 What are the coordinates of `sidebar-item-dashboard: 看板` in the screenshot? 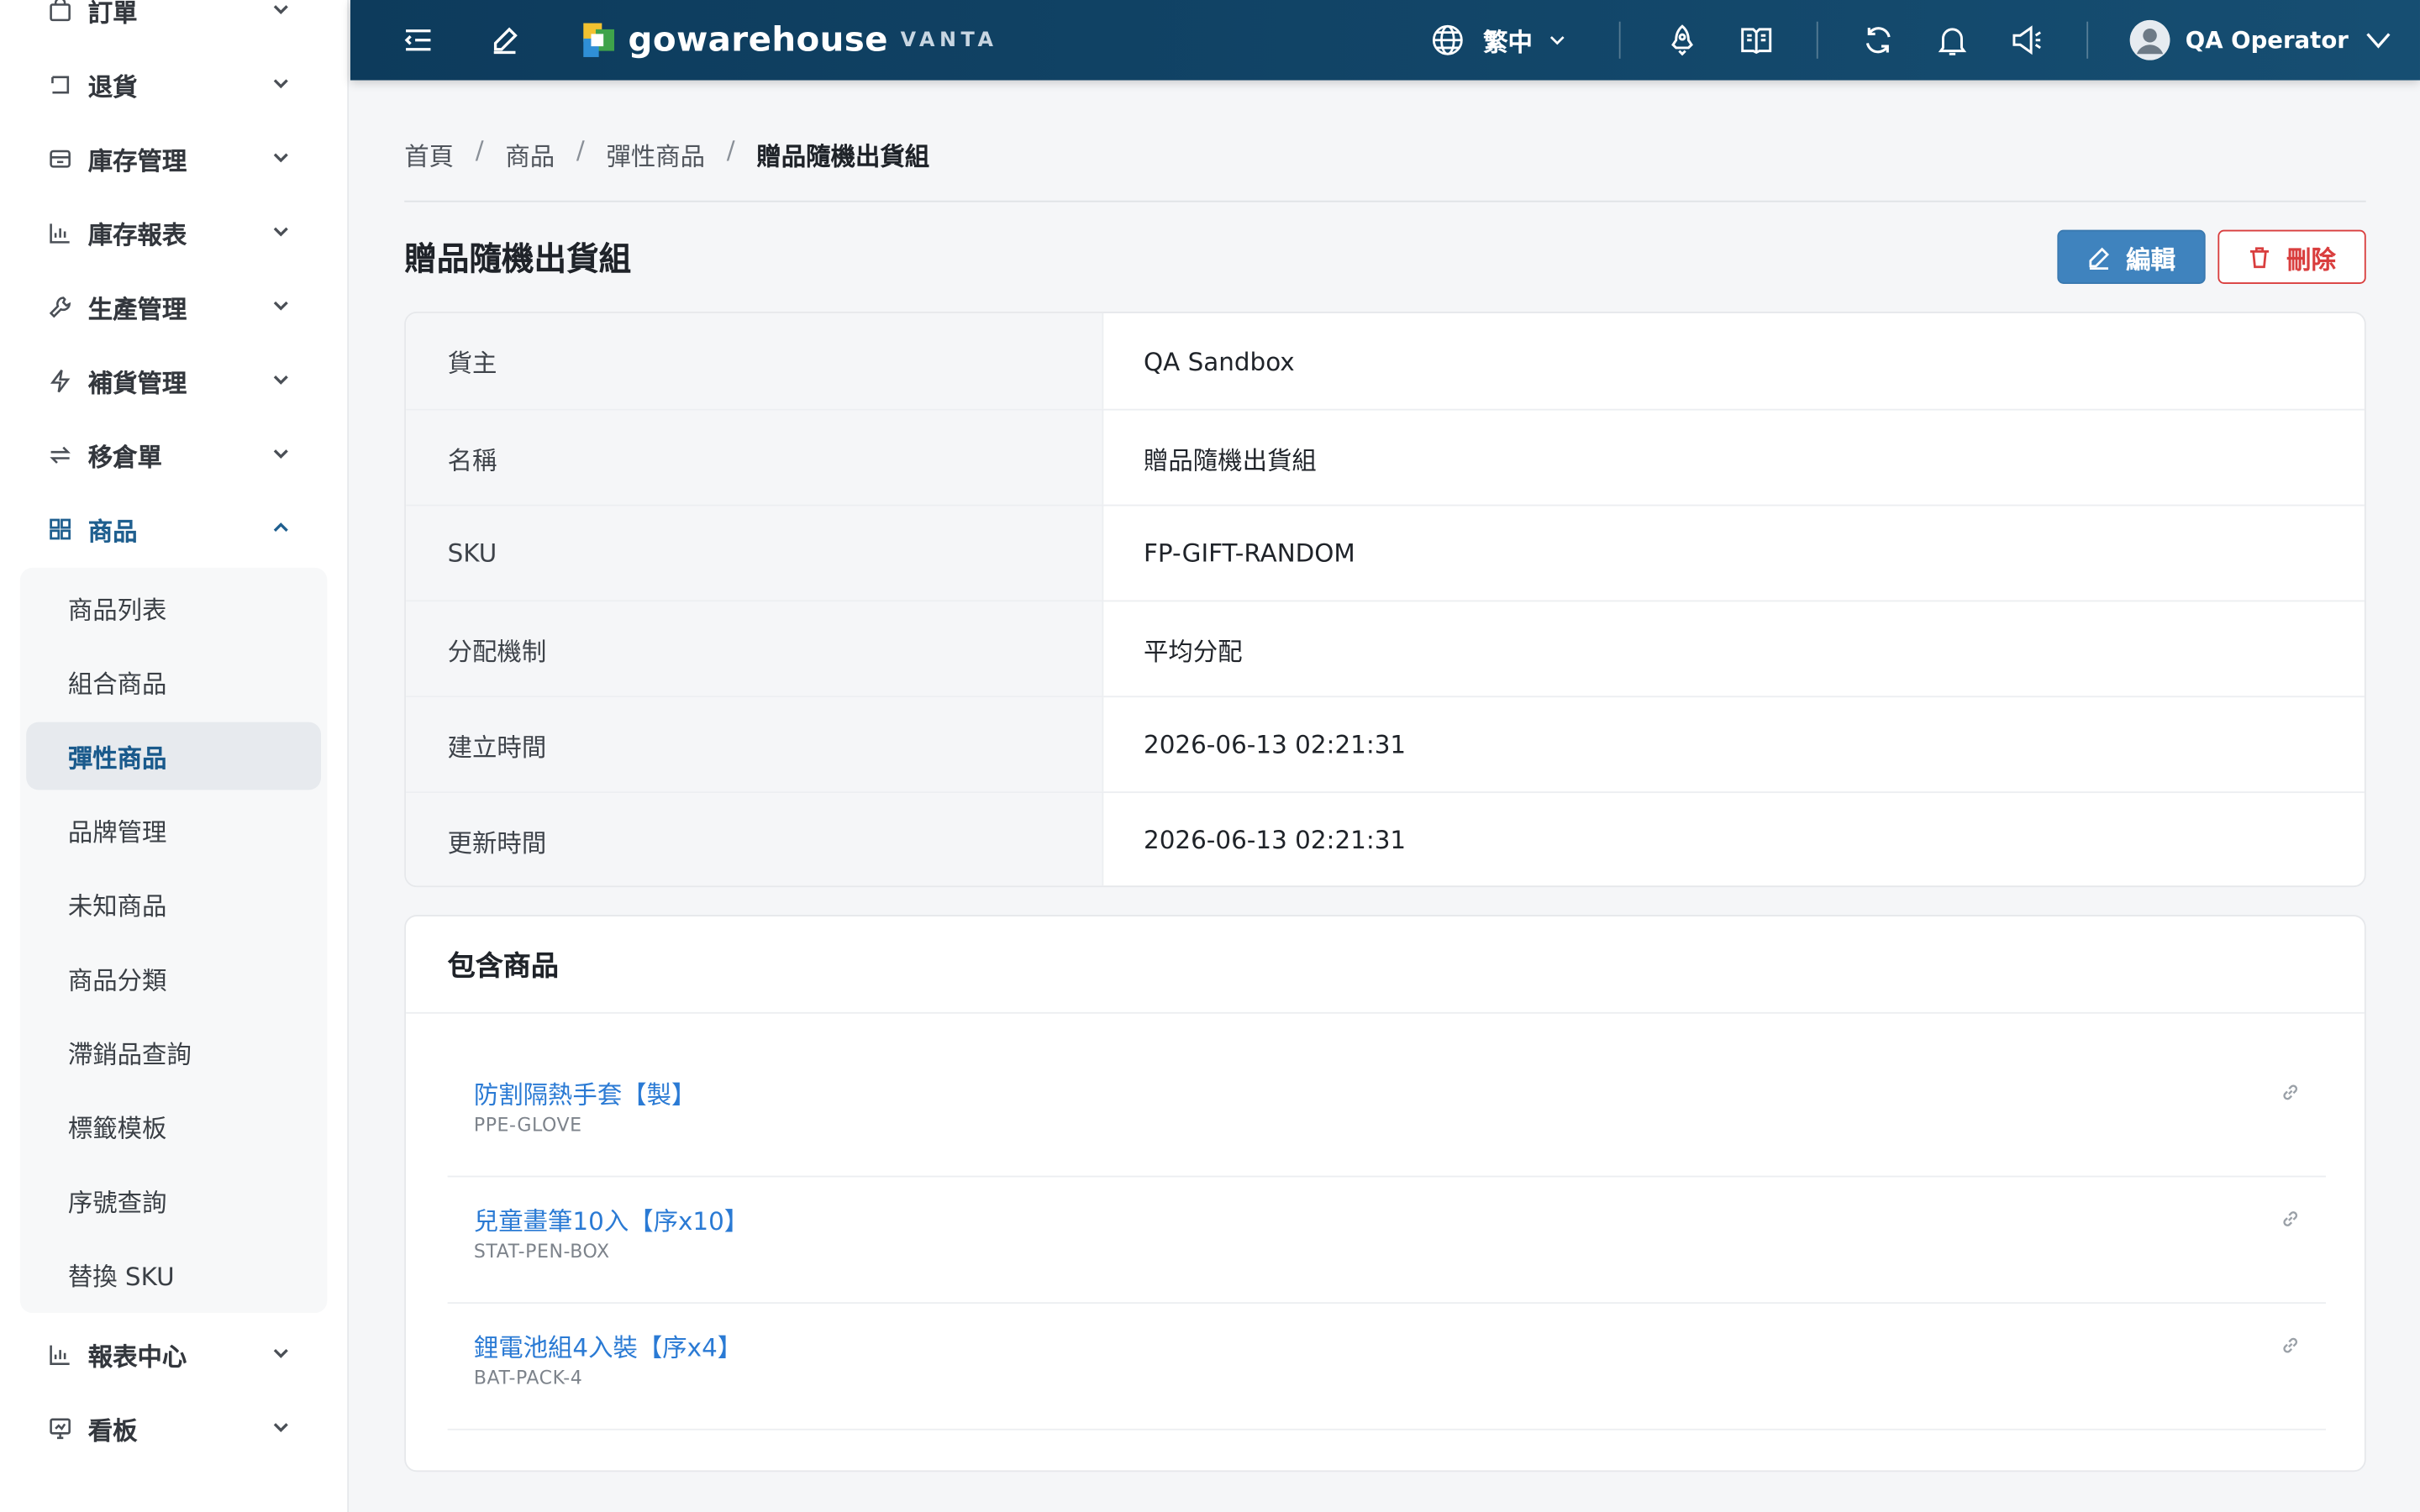 It's located at (173, 1428).